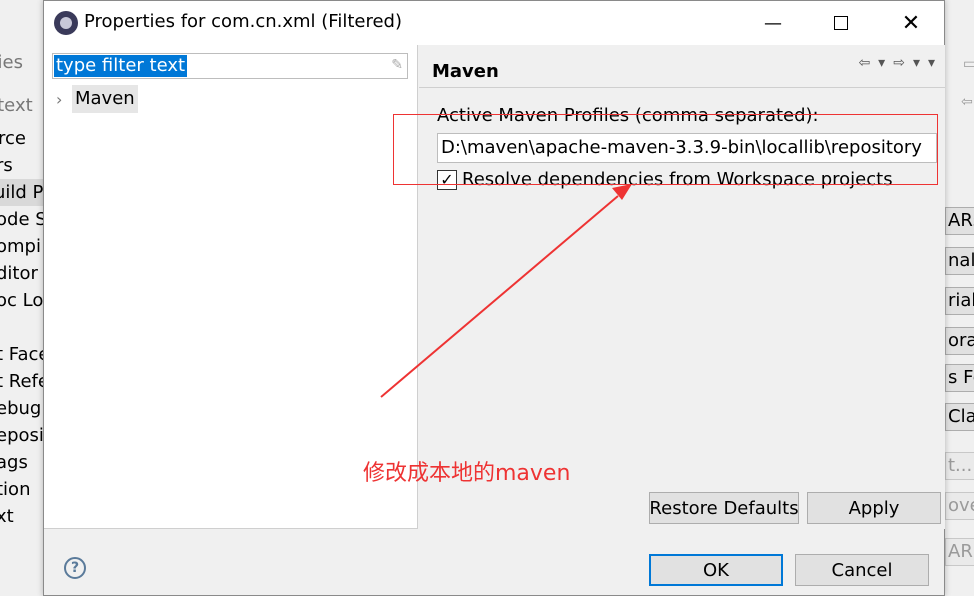 This screenshot has height=596, width=974. Describe the element at coordinates (682, 87) in the screenshot. I see `divider` at that location.